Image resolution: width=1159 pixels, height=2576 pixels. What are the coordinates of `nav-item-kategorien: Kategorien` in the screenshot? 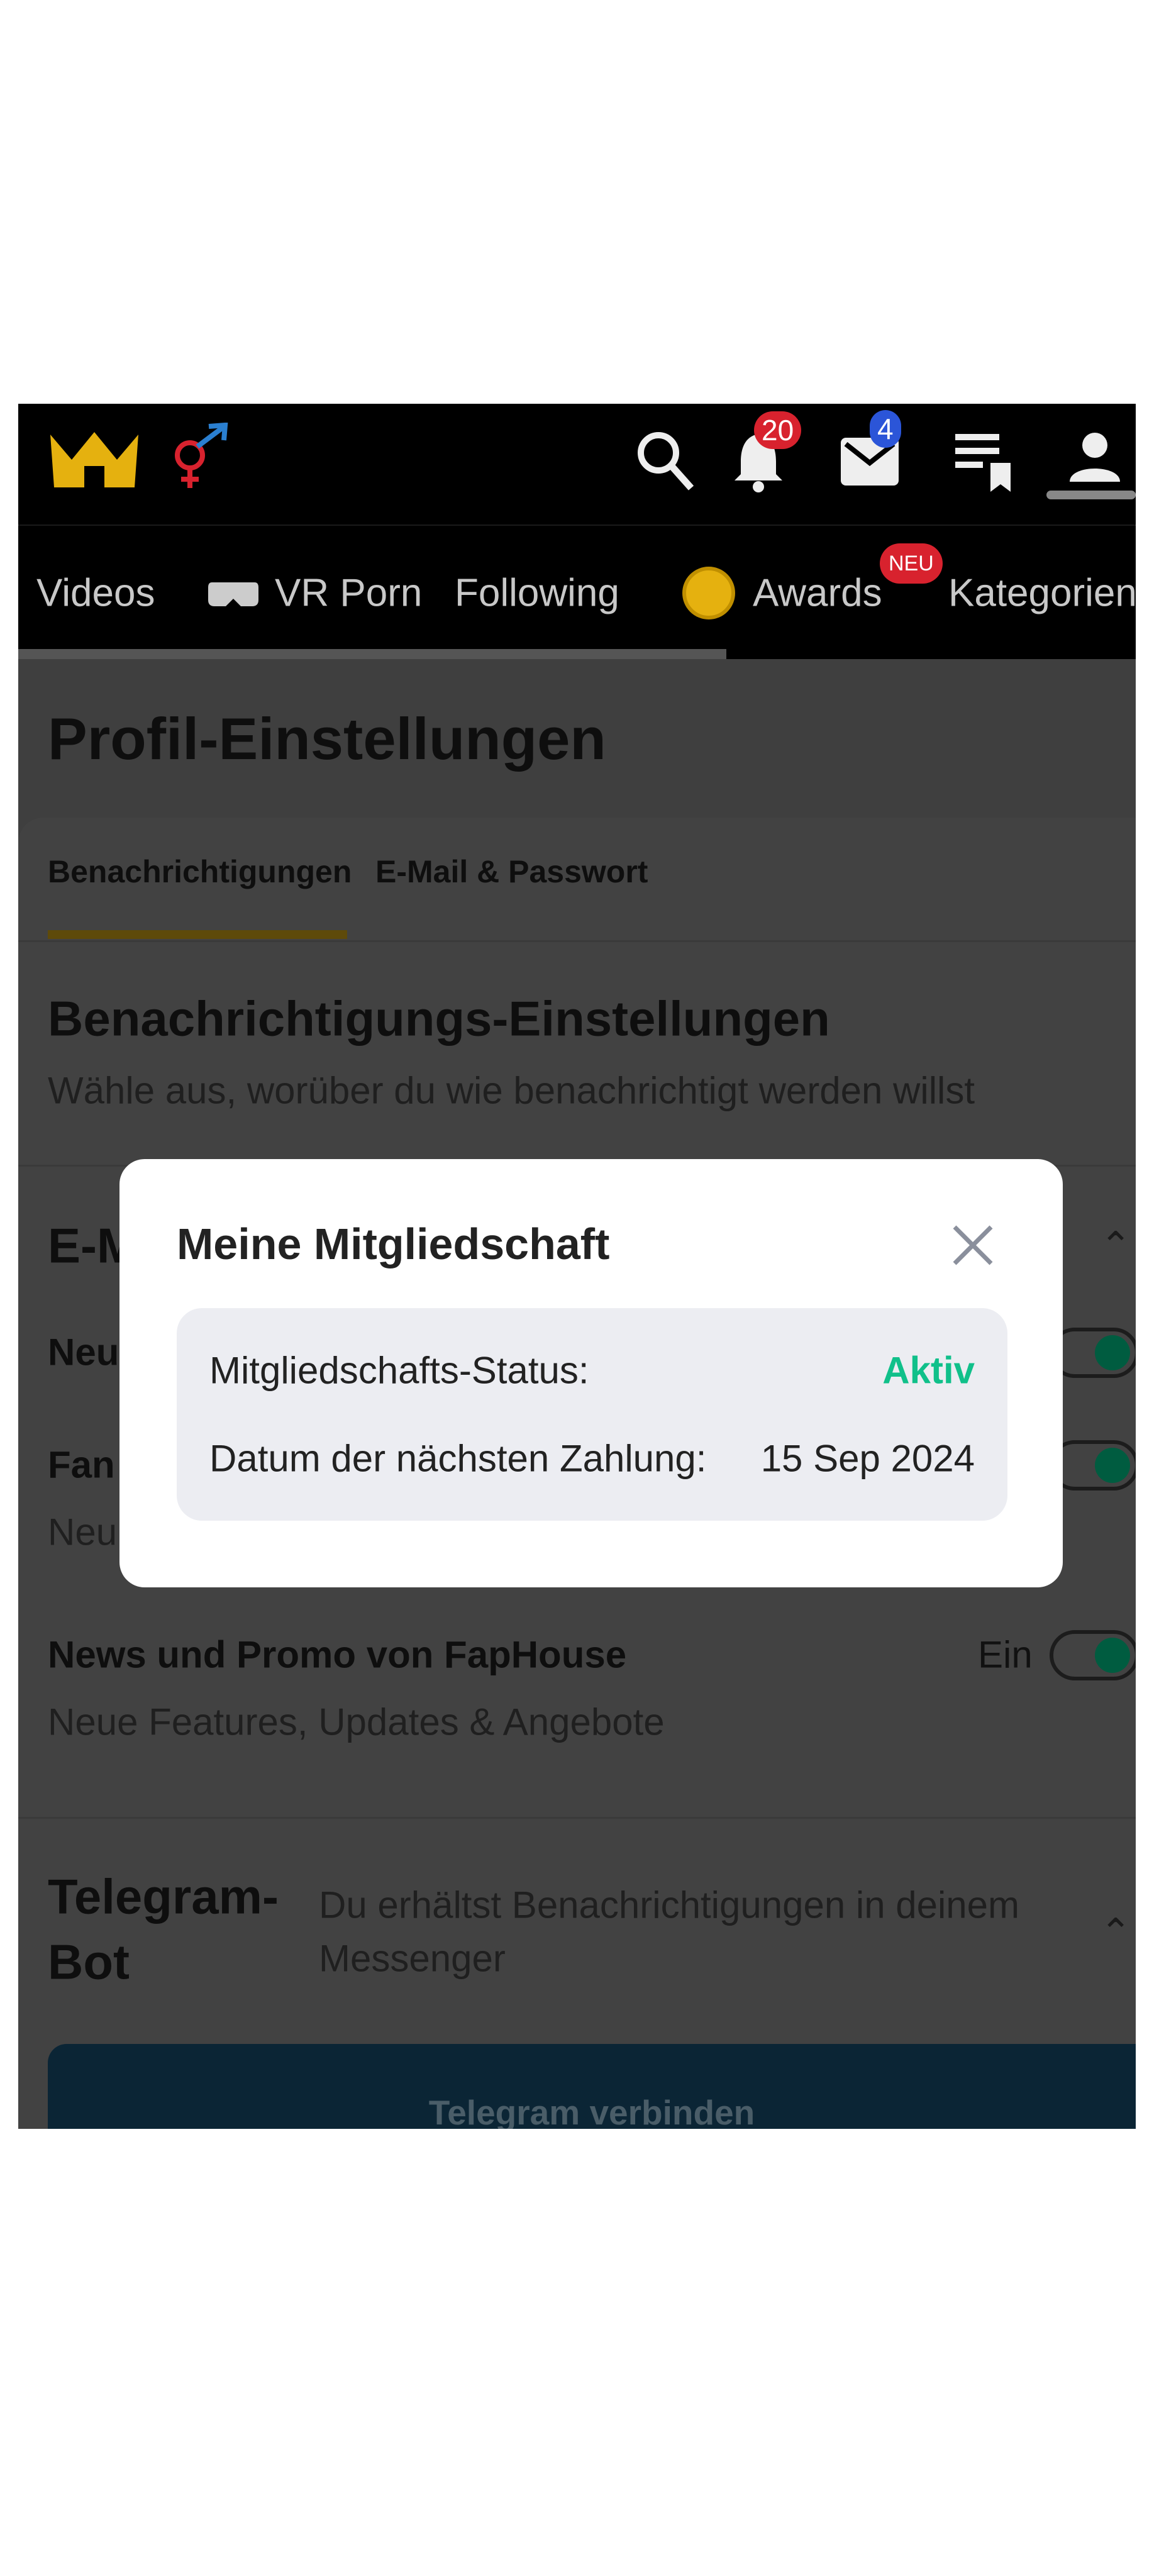 It's located at (1042, 593).